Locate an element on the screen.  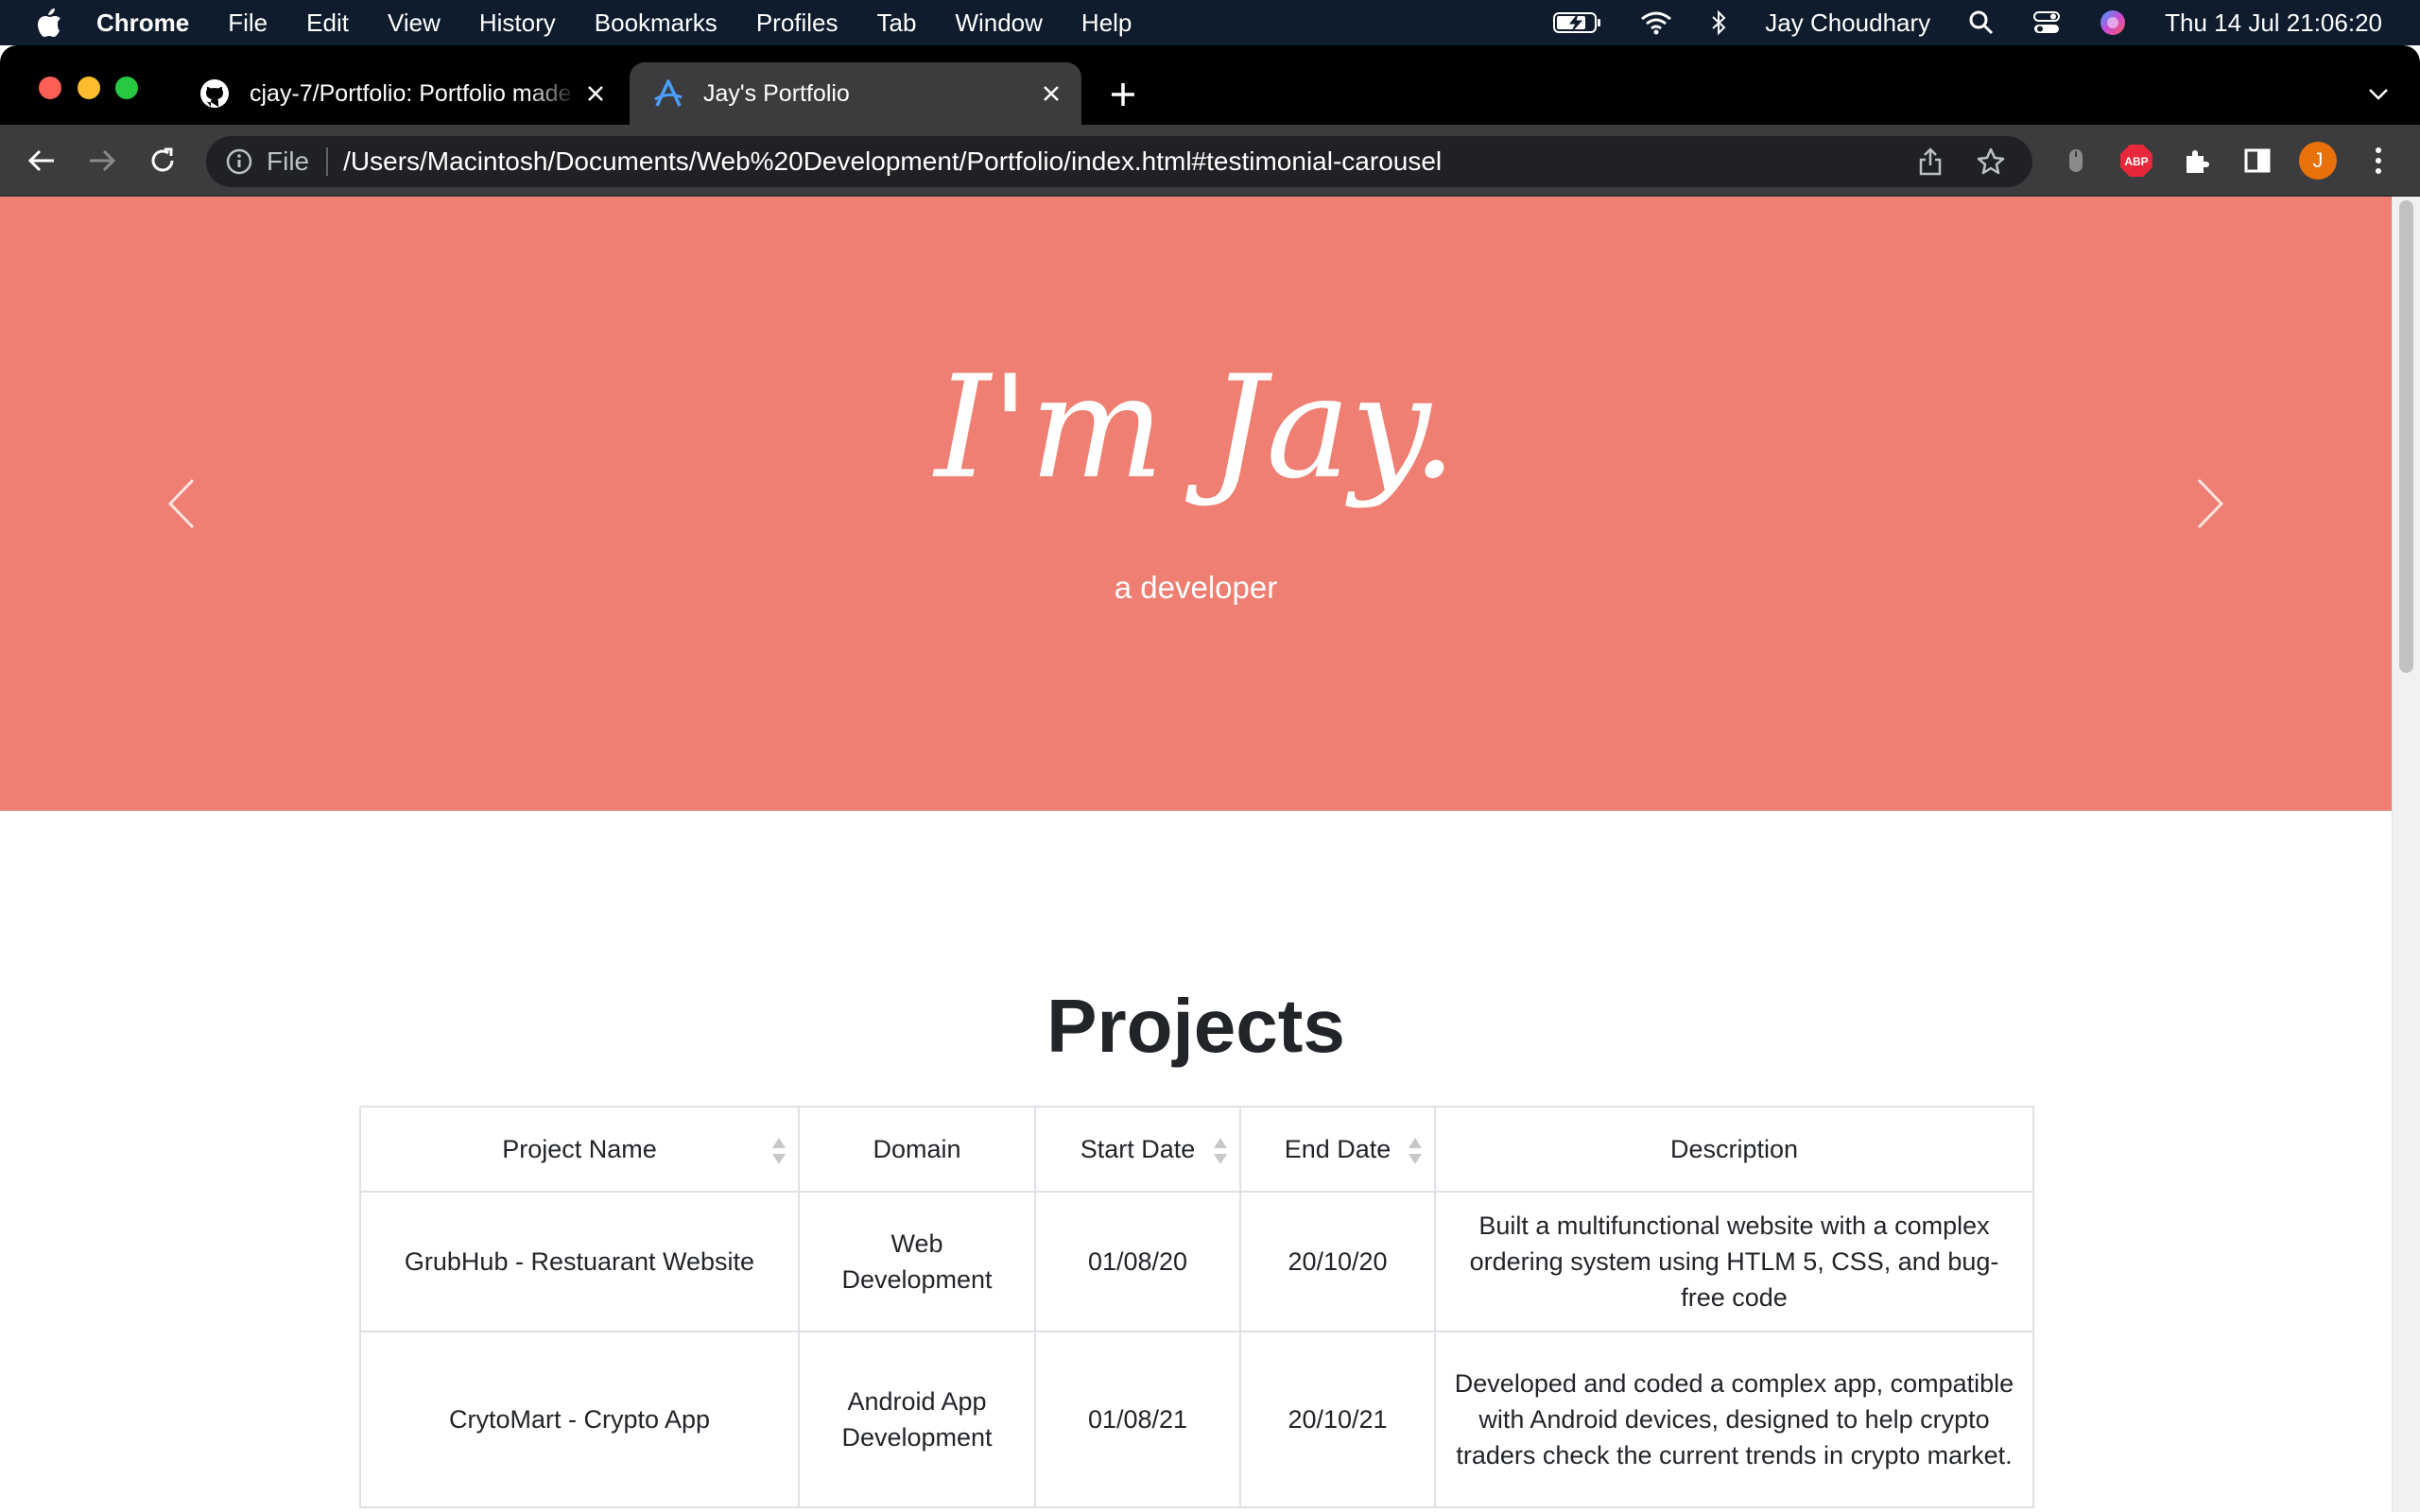
page-scrollbar is located at coordinates (2406, 854).